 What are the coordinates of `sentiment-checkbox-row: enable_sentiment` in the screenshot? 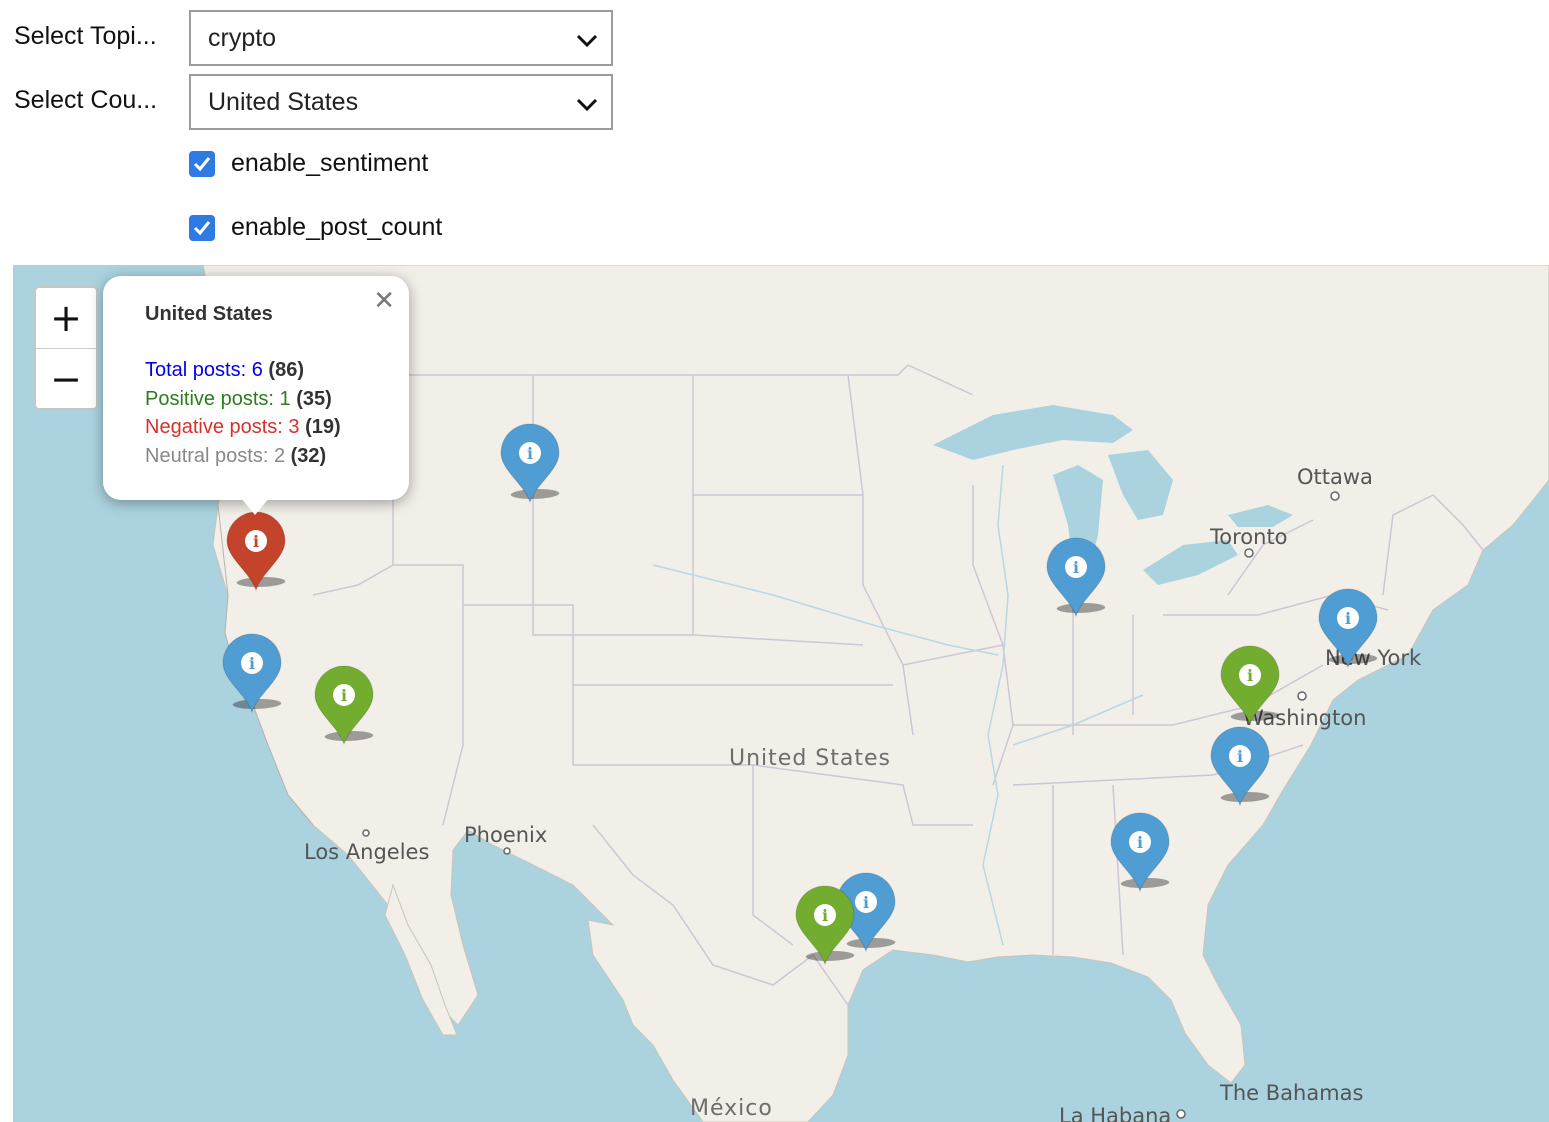 It's located at (308, 163).